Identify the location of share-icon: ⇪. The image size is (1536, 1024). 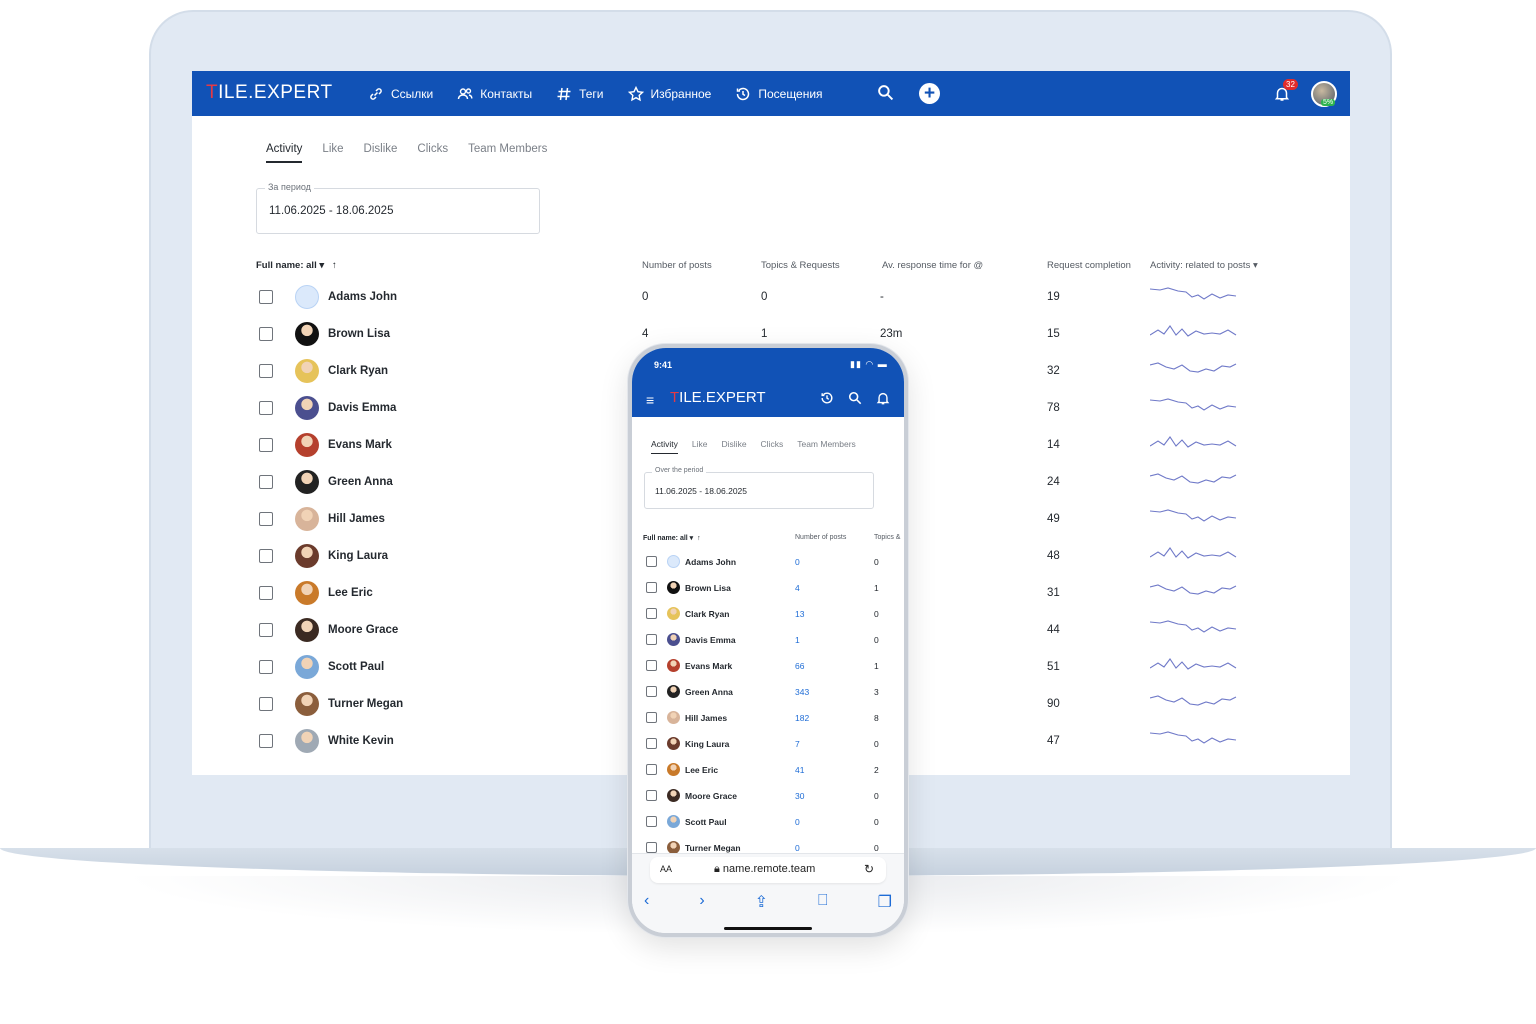
(761, 902).